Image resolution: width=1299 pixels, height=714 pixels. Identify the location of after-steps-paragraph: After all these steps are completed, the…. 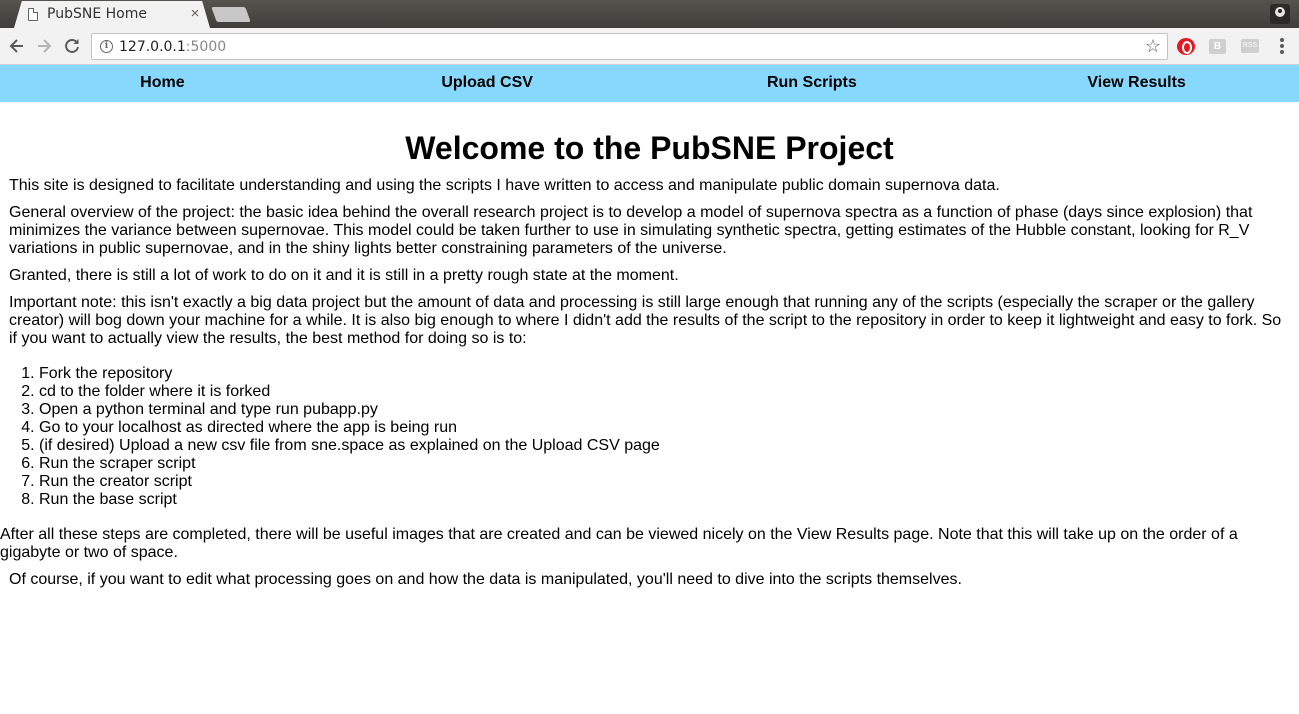
(619, 543).